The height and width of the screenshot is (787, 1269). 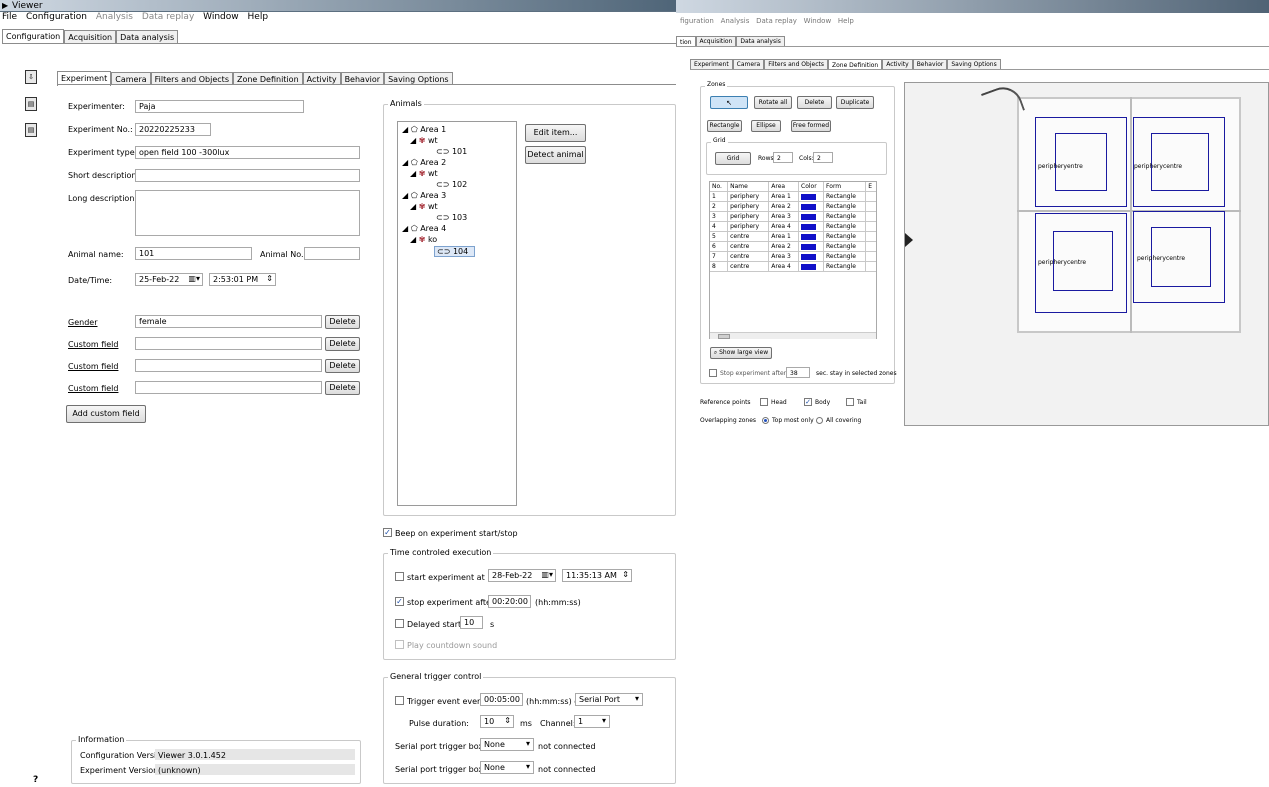 I want to click on table-row: 6 centre Area 2 Rectangle, so click(x=792, y=246).